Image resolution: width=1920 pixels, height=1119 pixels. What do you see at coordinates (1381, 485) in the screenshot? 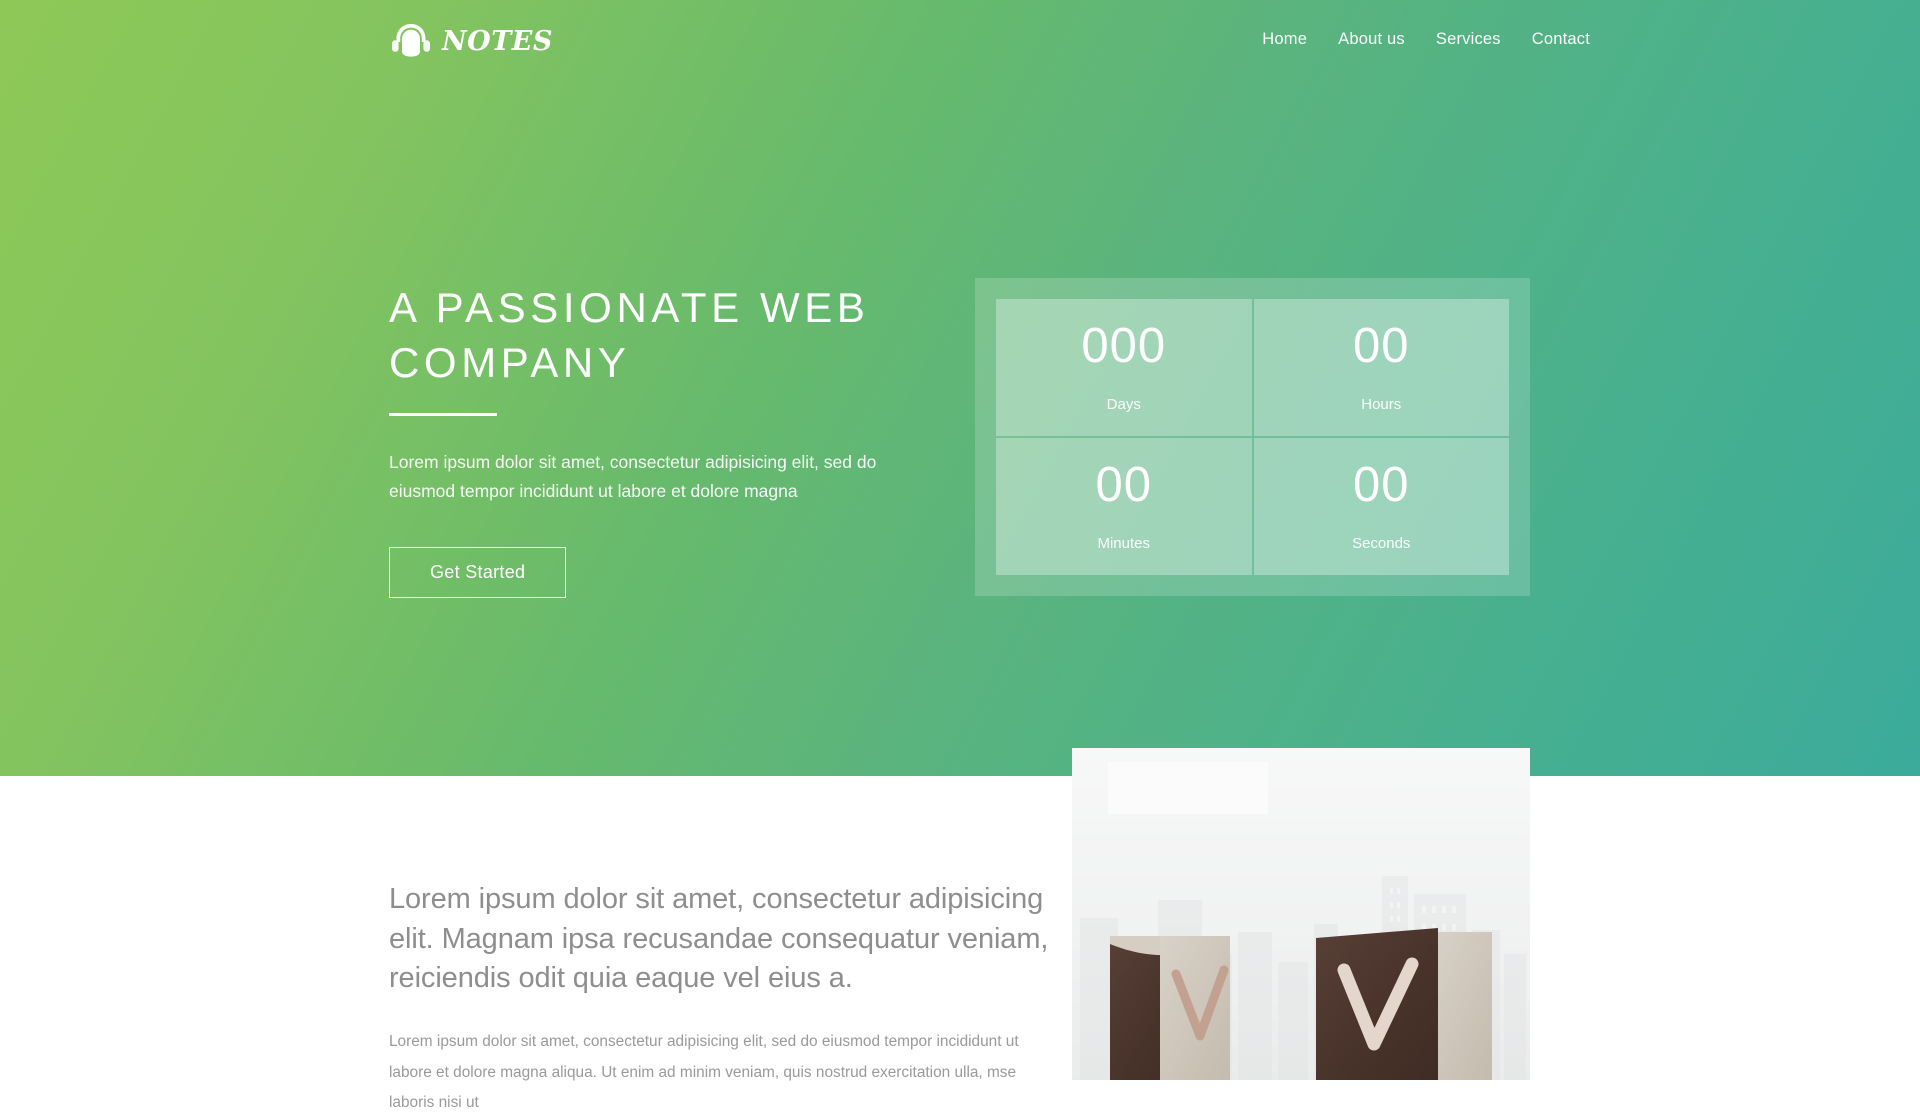
I see `countdown-seconds-value: 00` at bounding box center [1381, 485].